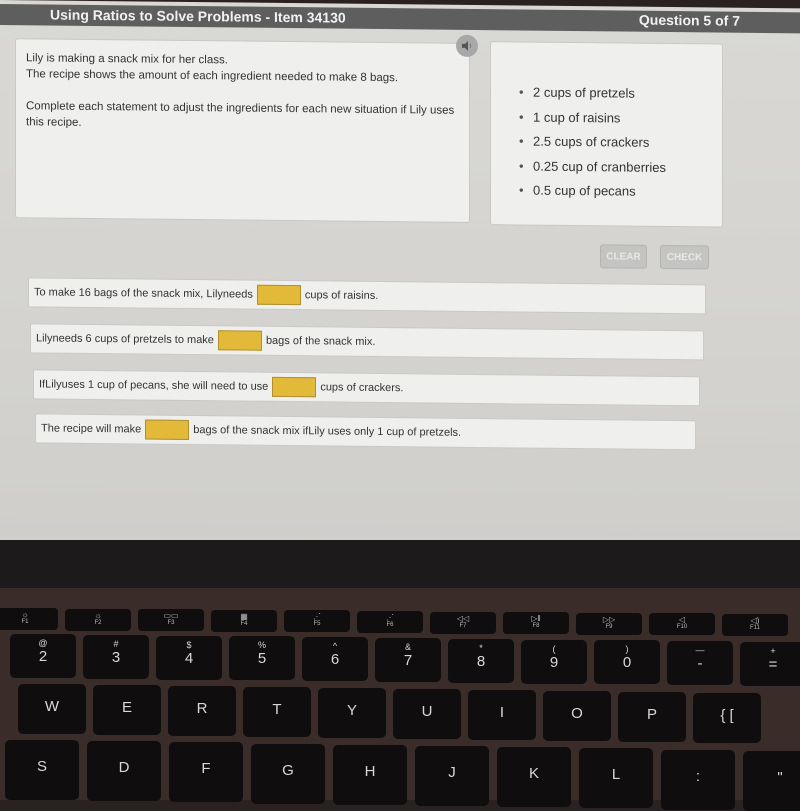  Describe the element at coordinates (42, 770) in the screenshot. I see `letter-key: S` at that location.